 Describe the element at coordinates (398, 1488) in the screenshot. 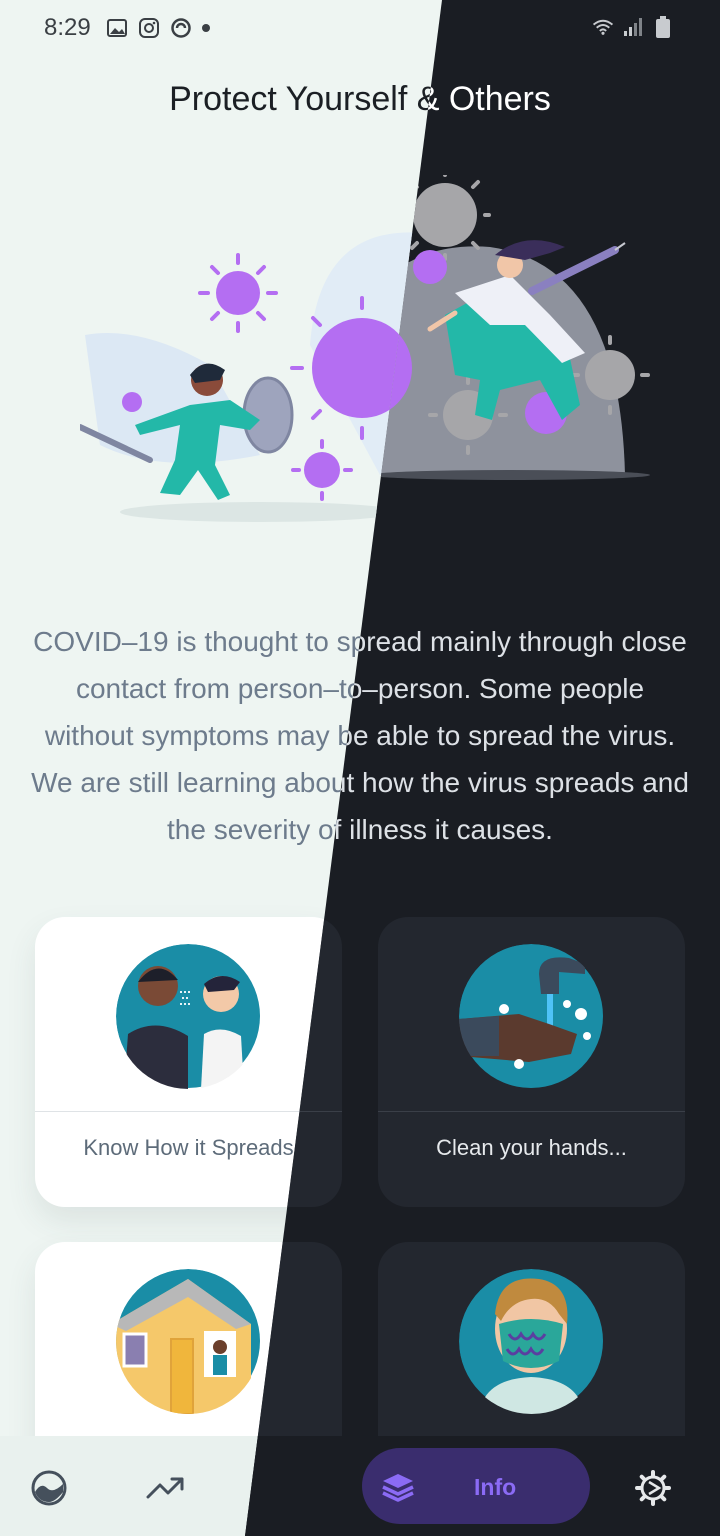

I see `layers-icon` at that location.